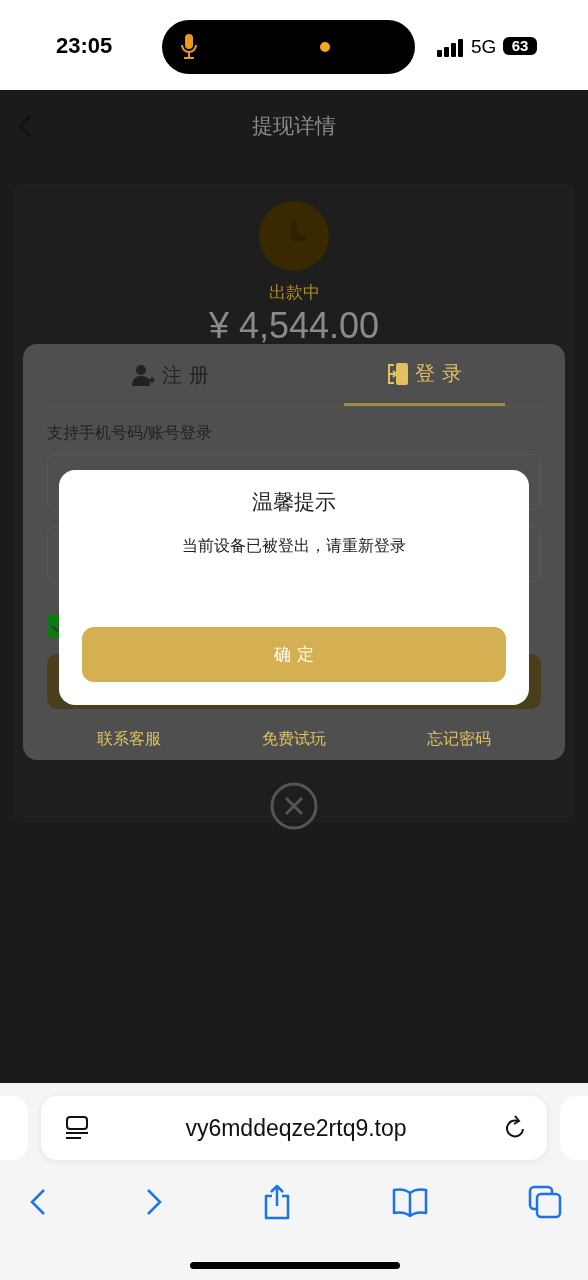 This screenshot has height=1280, width=588. What do you see at coordinates (129, 739) in the screenshot?
I see `link: 联系客服` at bounding box center [129, 739].